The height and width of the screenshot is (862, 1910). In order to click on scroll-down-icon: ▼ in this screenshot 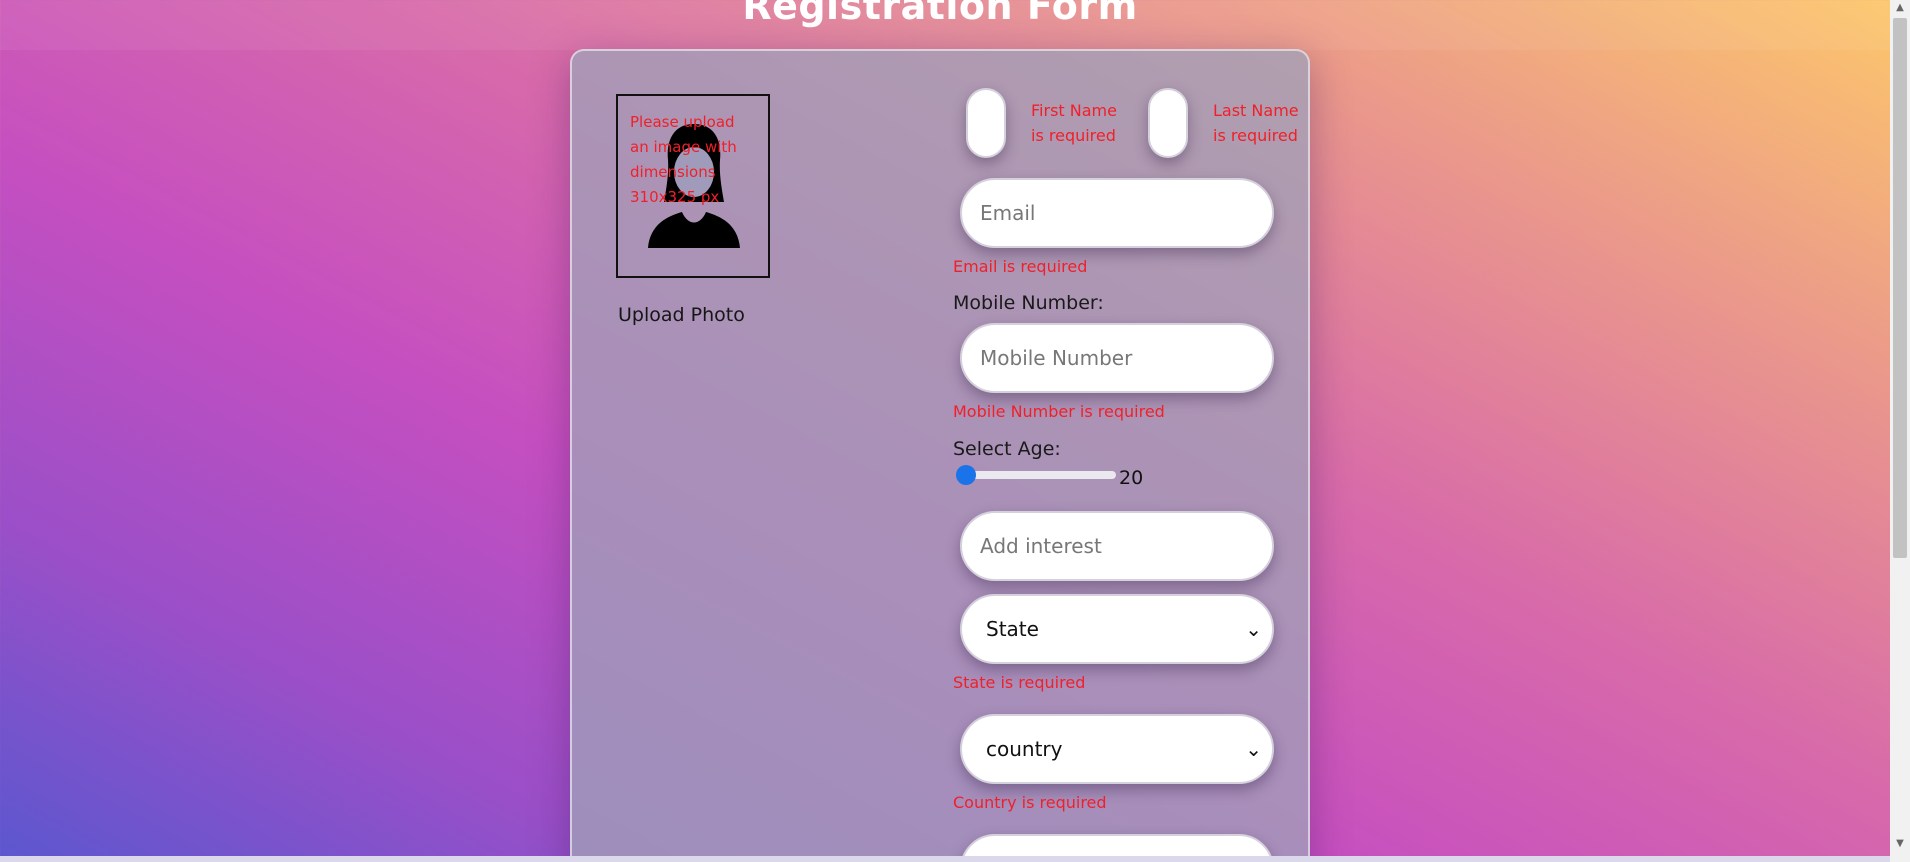, I will do `click(1900, 843)`.